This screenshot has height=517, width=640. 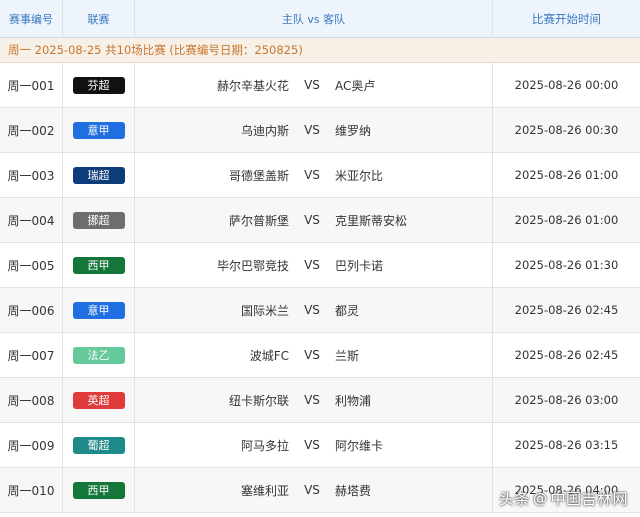 What do you see at coordinates (566, 130) in the screenshot?
I see `start-time: 2025-08-26 00:30` at bounding box center [566, 130].